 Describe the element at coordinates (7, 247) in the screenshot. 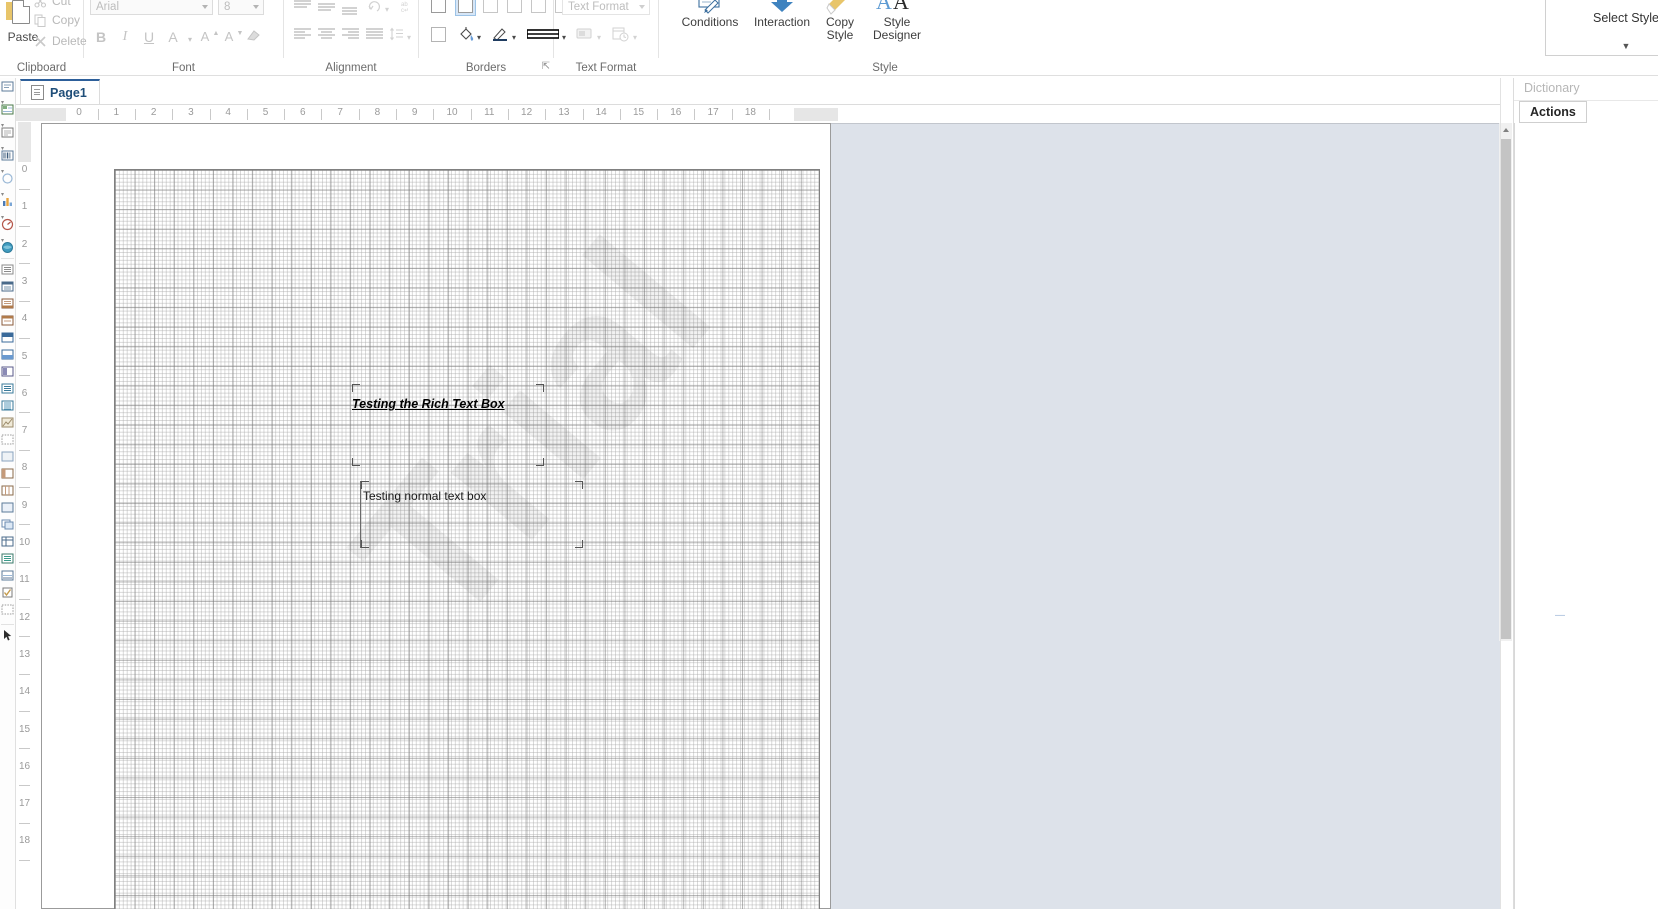

I see `map-component-icon` at that location.